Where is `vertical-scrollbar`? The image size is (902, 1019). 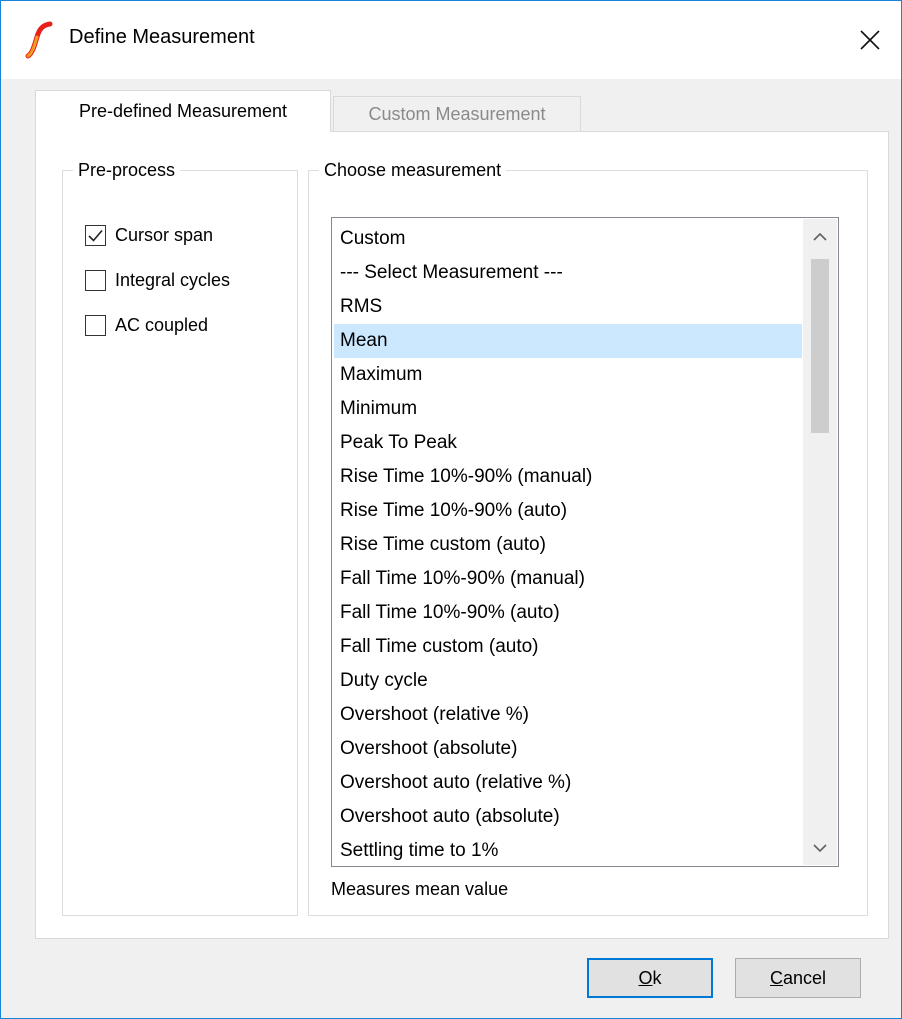
vertical-scrollbar is located at coordinates (820, 542).